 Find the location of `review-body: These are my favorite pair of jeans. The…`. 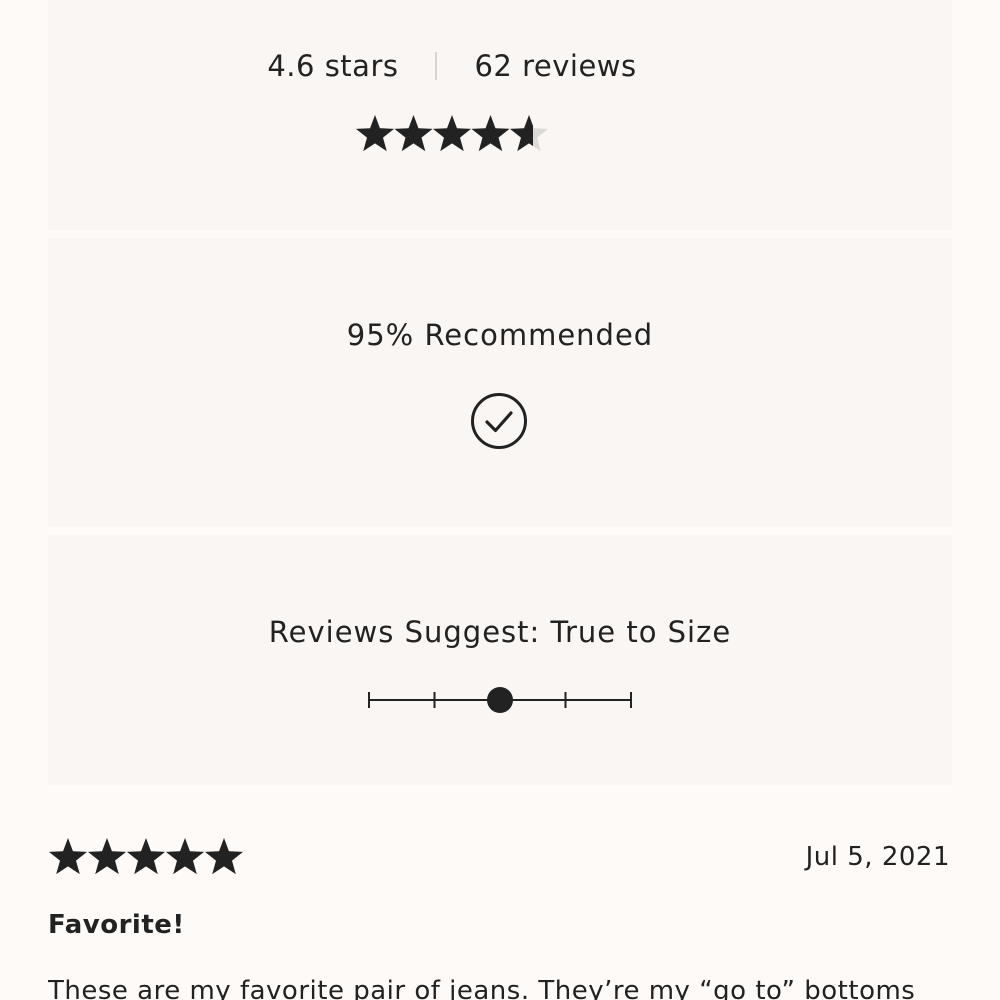

review-body: These are my favorite pair of jeans. The… is located at coordinates (482, 988).